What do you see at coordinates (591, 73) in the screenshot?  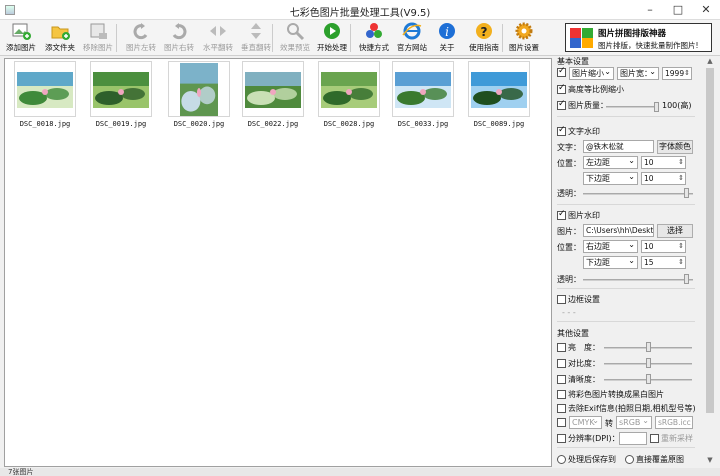 I see `resize-mode-select: 图片缩小` at bounding box center [591, 73].